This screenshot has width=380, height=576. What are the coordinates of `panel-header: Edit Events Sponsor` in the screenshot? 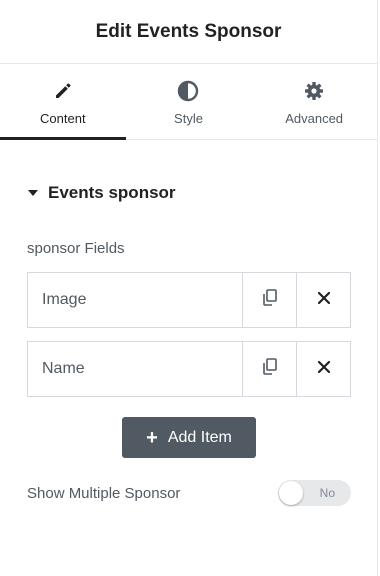 It's located at (188, 32).